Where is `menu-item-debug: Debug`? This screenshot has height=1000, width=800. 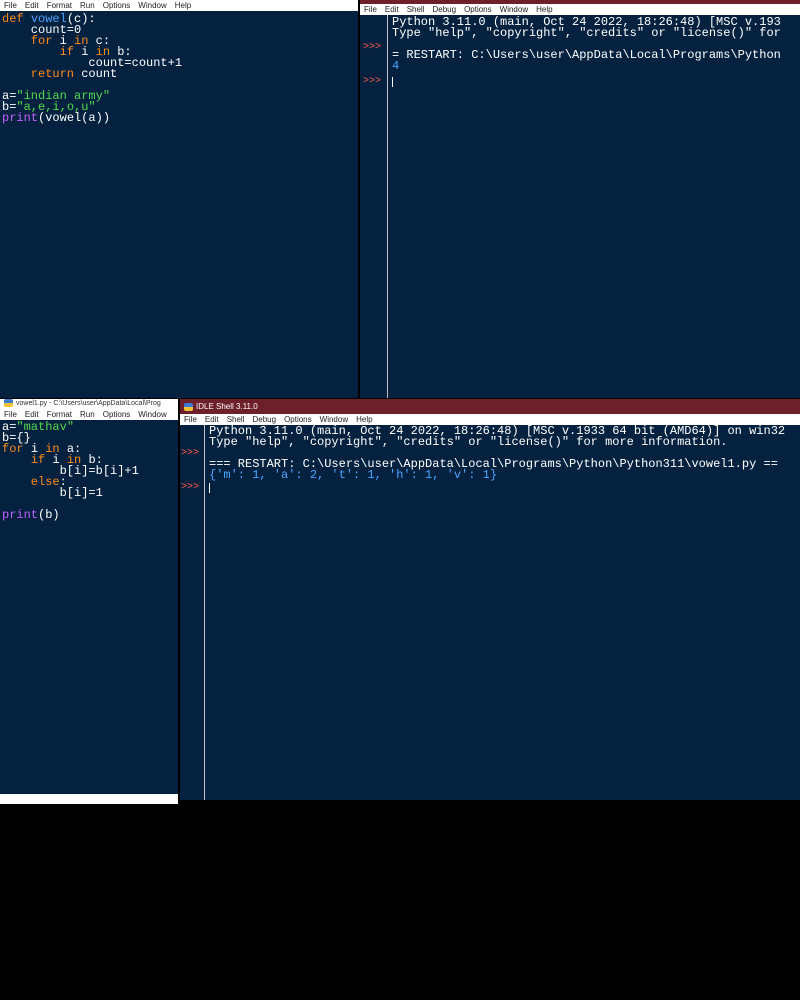 menu-item-debug: Debug is located at coordinates (444, 9).